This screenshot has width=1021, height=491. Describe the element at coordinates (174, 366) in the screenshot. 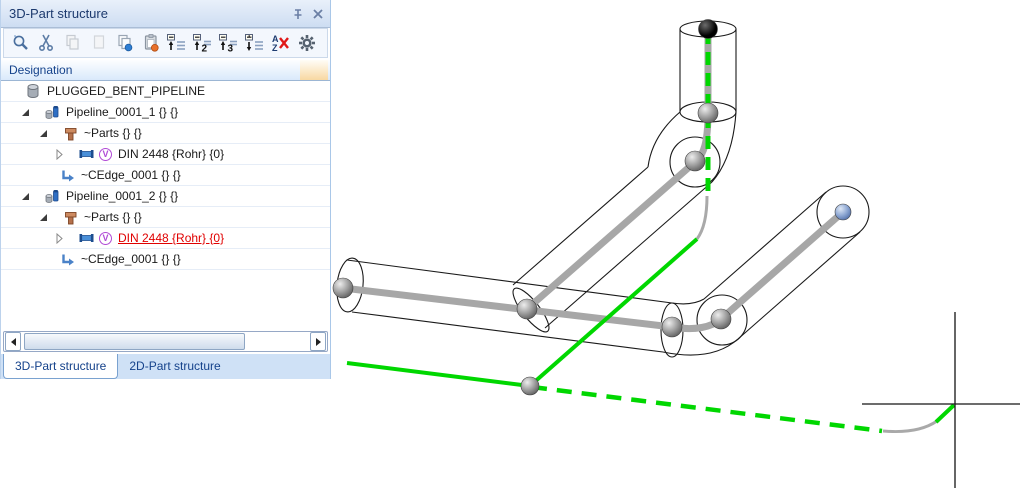

I see `tab-2d-part-structure: 2D-Part structure` at that location.